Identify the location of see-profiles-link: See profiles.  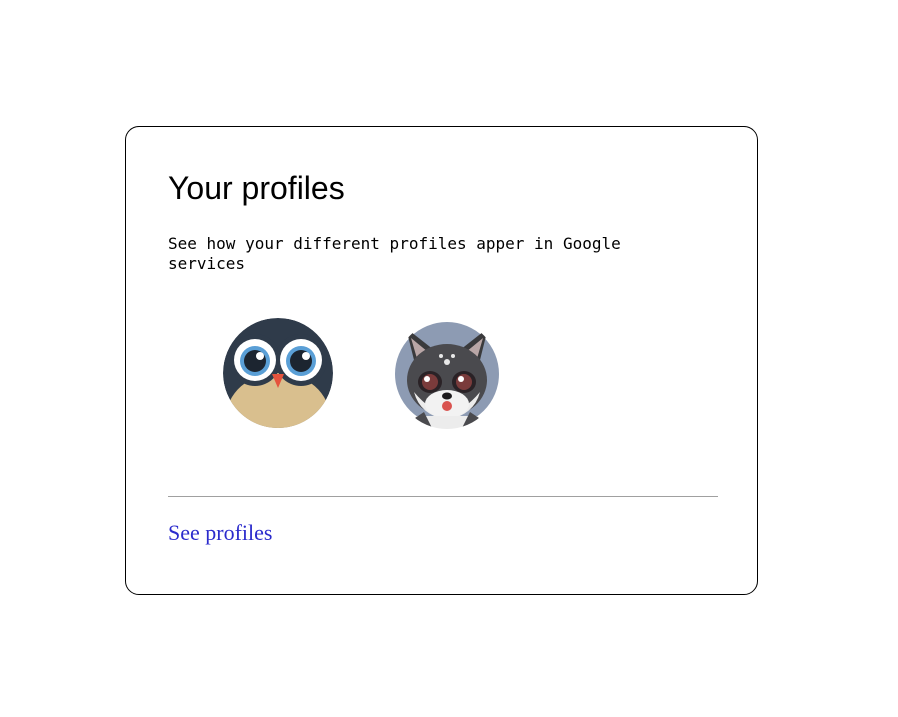
(220, 533).